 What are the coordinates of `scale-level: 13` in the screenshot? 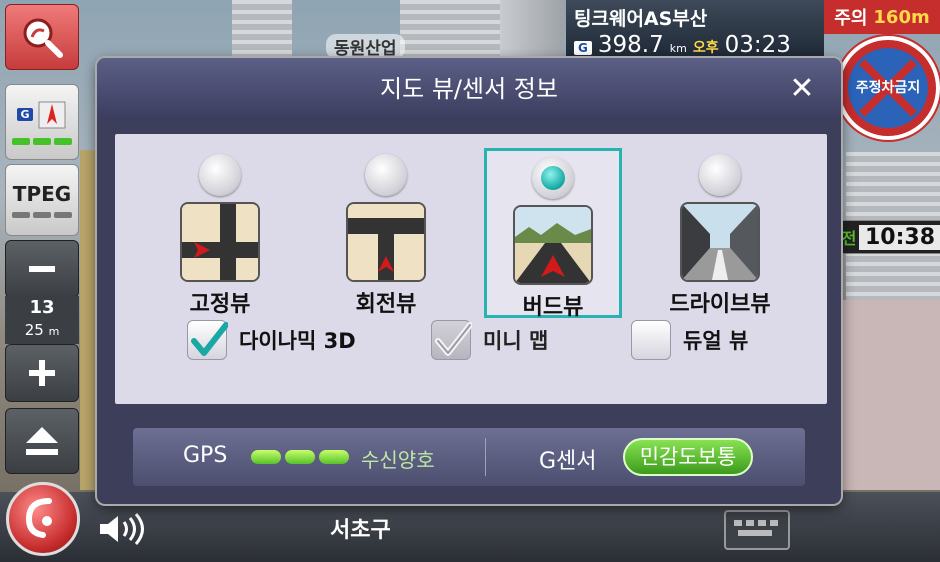 It's located at (42, 307).